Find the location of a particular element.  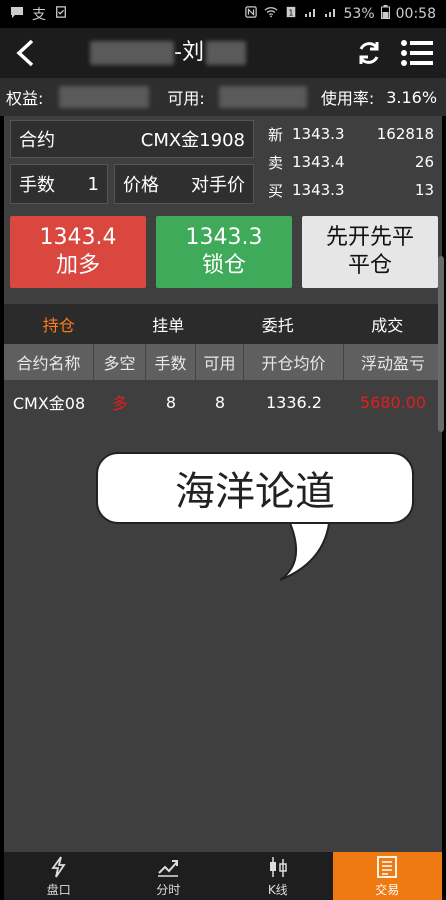

quote-row-last: 新 1343.3 162818 is located at coordinates (350, 134).